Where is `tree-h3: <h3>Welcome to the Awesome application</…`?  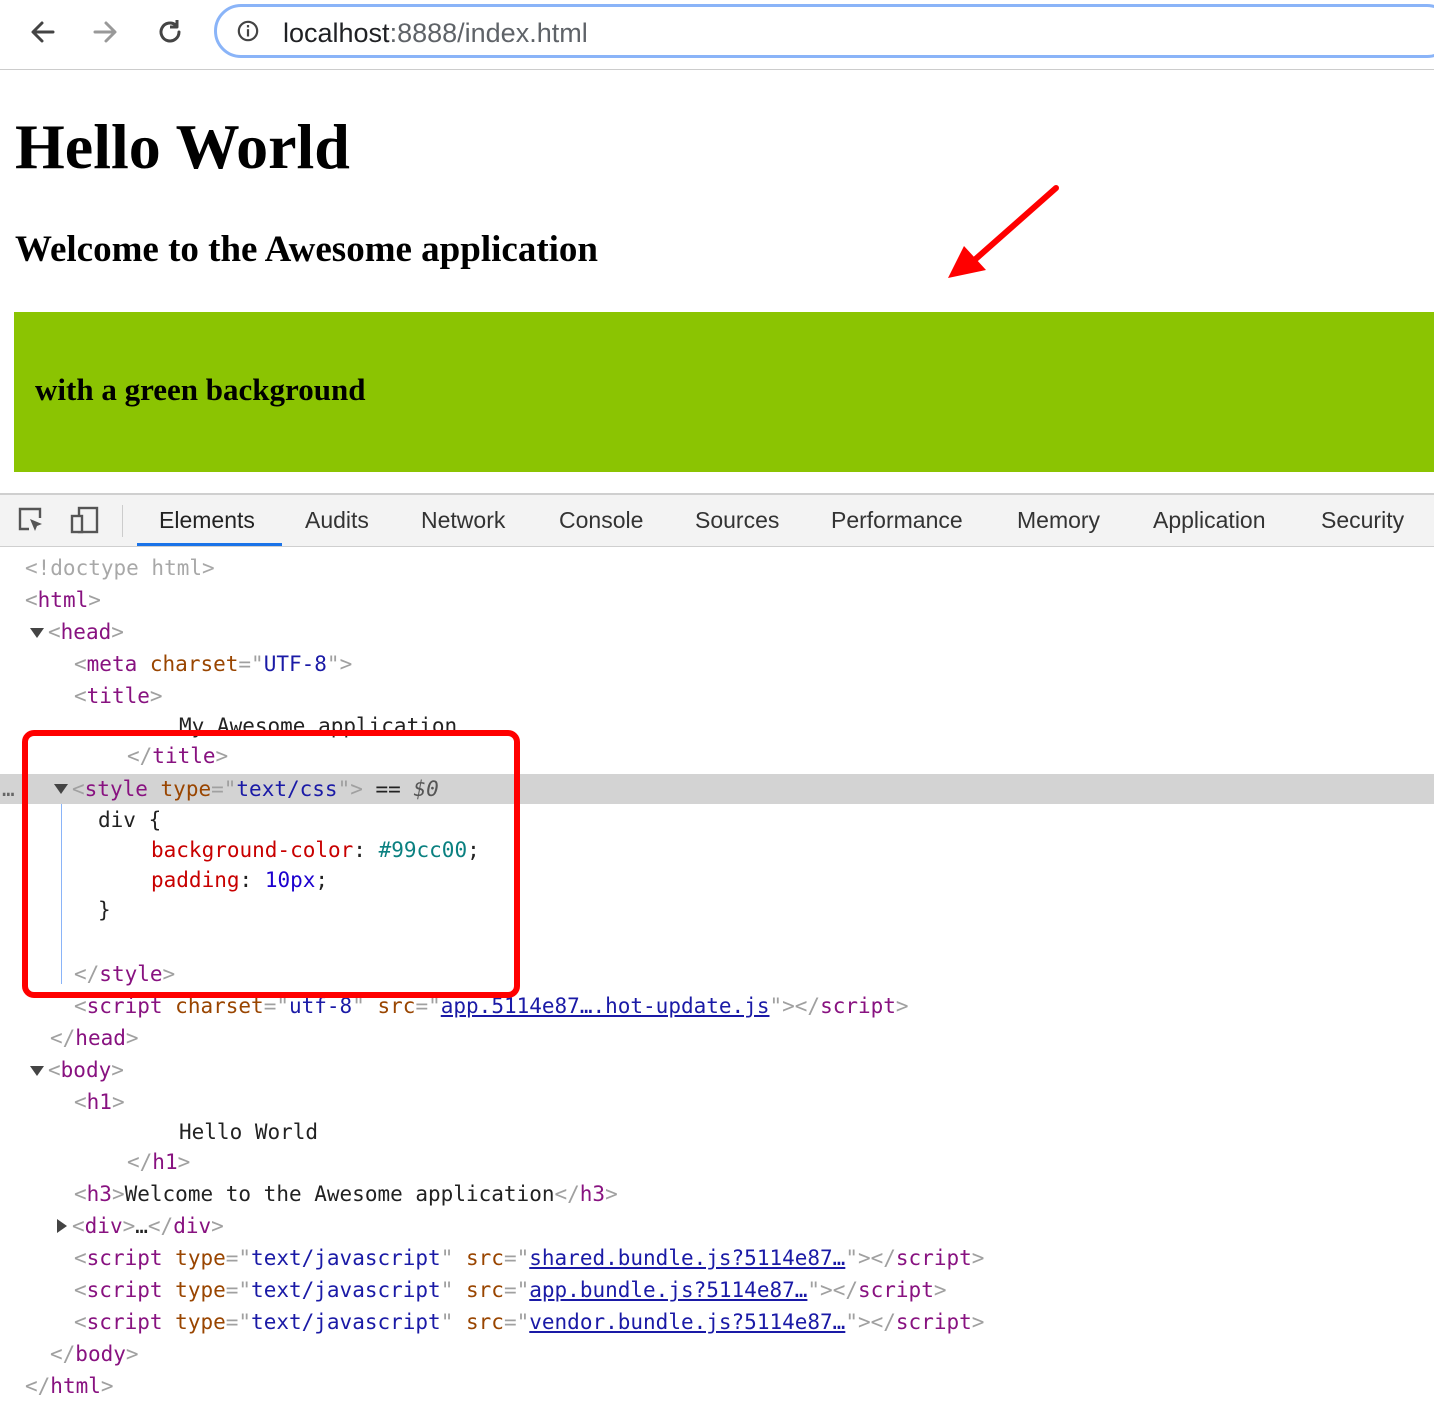 tree-h3: <h3>Welcome to the Awesome application</… is located at coordinates (346, 1194).